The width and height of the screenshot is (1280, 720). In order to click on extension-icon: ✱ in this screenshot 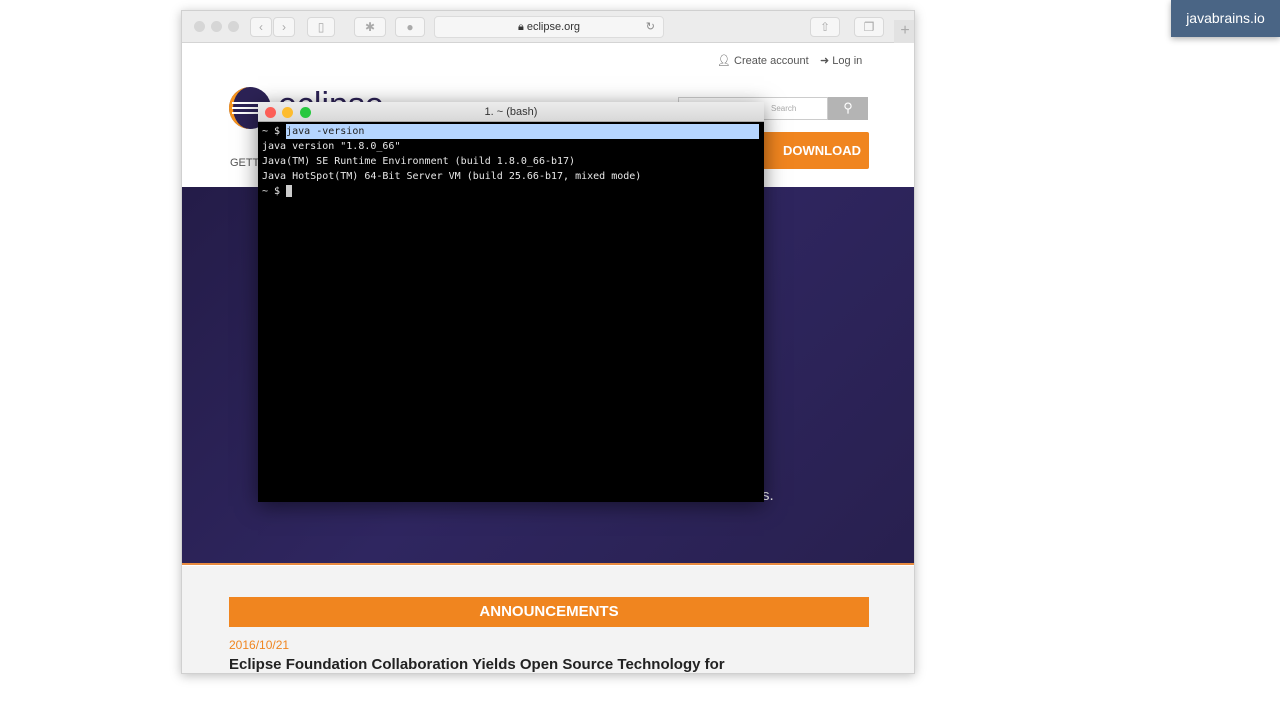, I will do `click(370, 27)`.